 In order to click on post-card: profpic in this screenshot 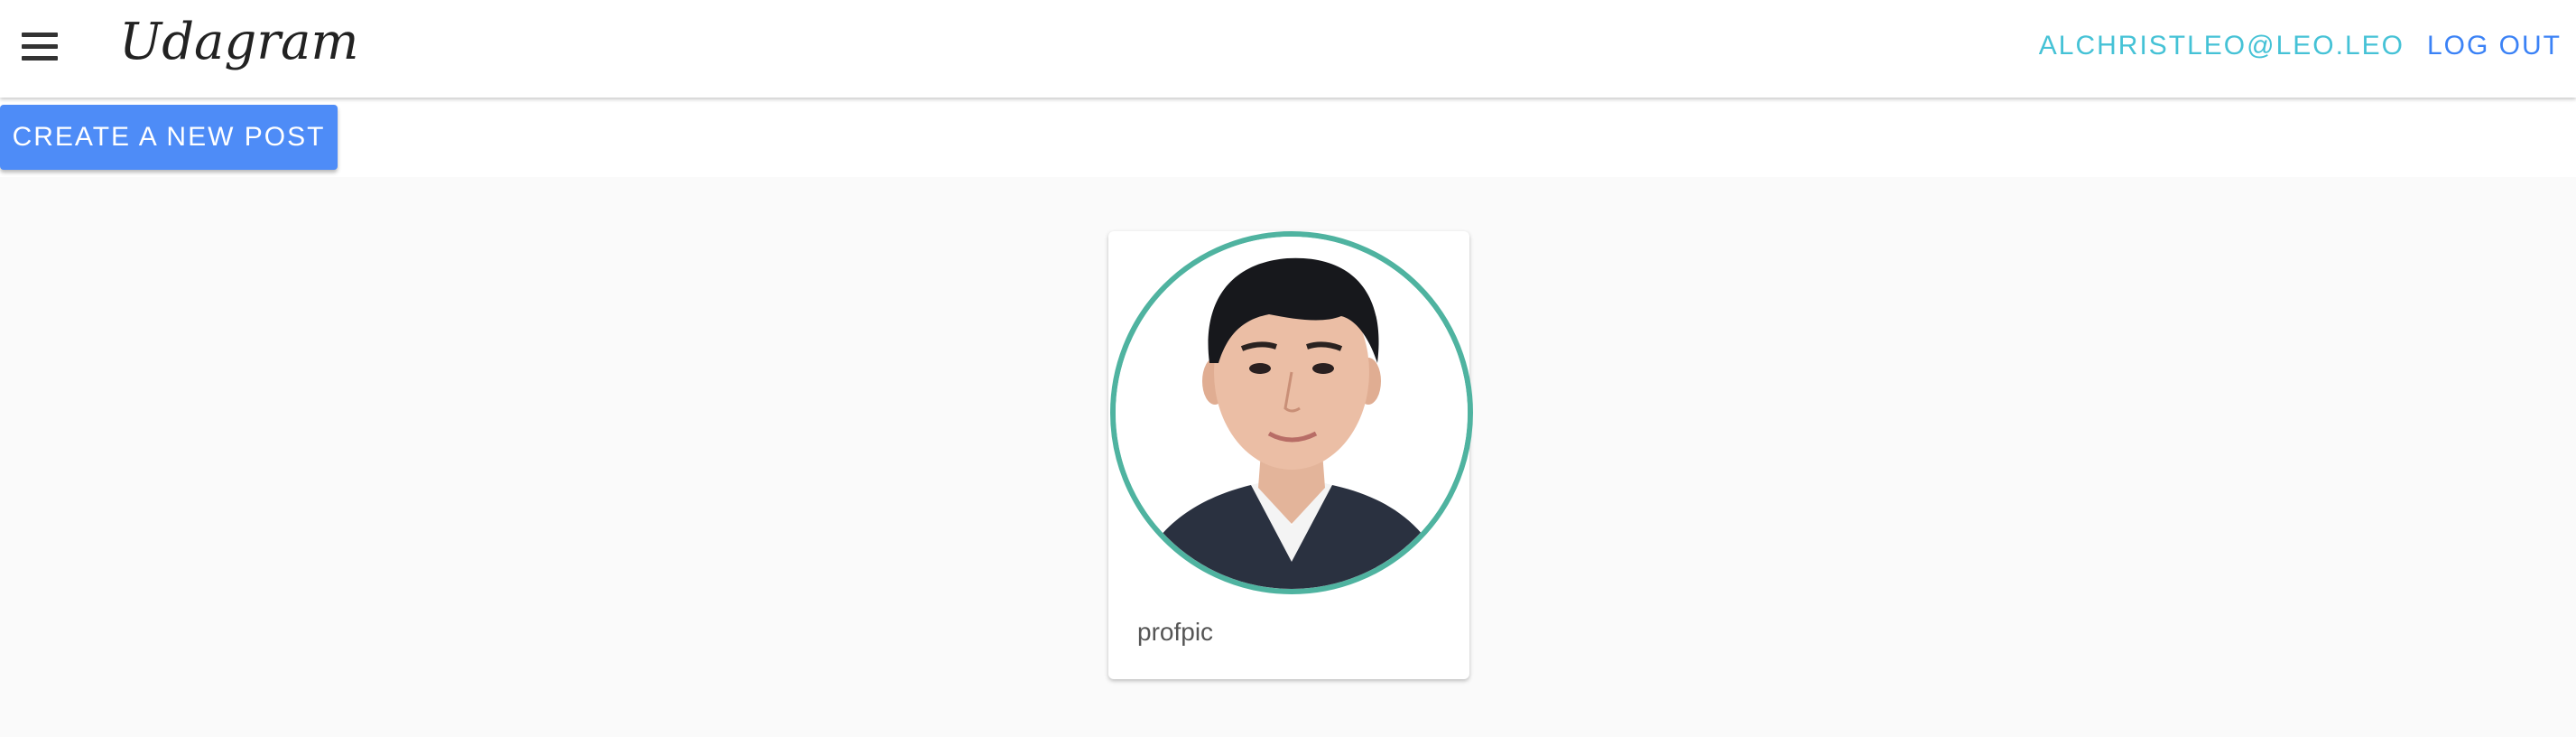, I will do `click(1290, 455)`.